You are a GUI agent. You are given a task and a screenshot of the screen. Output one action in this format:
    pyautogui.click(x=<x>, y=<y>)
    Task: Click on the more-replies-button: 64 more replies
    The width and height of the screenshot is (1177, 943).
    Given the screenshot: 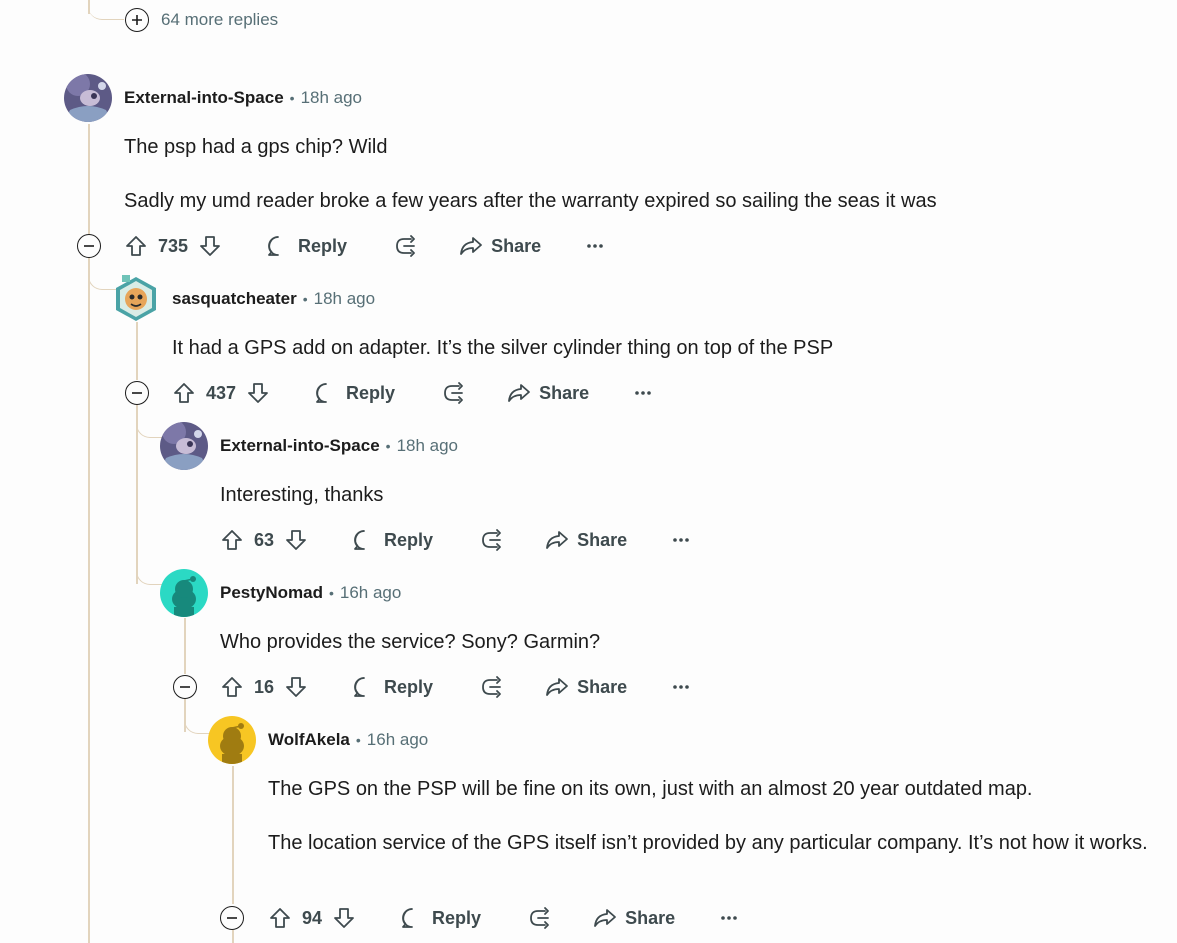 What is the action you would take?
    pyautogui.click(x=201, y=20)
    